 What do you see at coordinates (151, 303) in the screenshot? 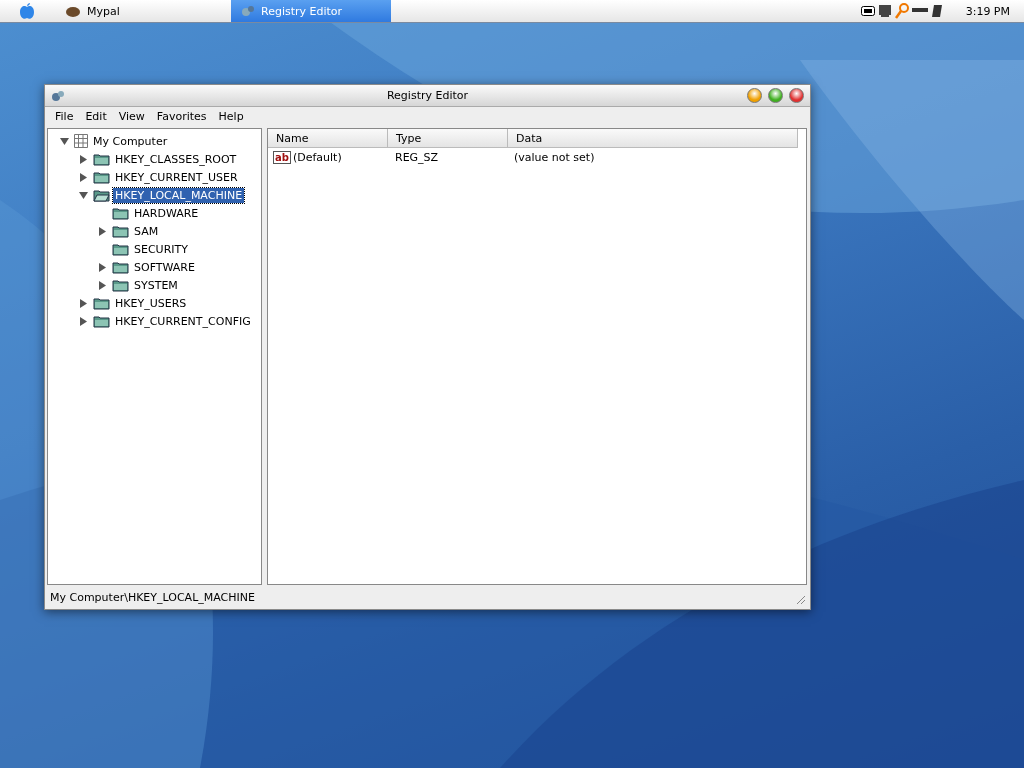
I see `tree-item: HKEY_USERS` at bounding box center [151, 303].